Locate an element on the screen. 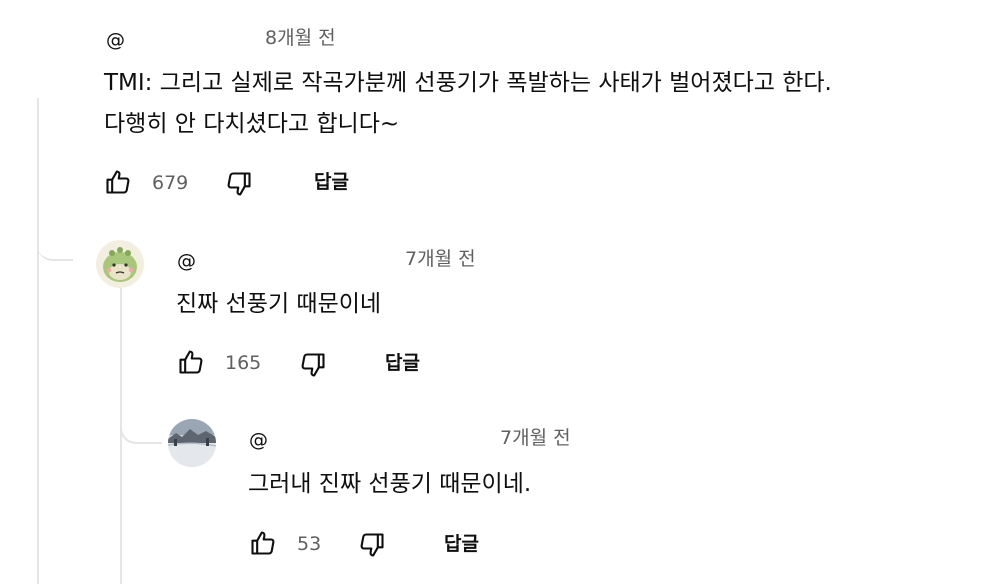 This screenshot has width=1004, height=584. dinosaur-avatar-icon is located at coordinates (120, 264).